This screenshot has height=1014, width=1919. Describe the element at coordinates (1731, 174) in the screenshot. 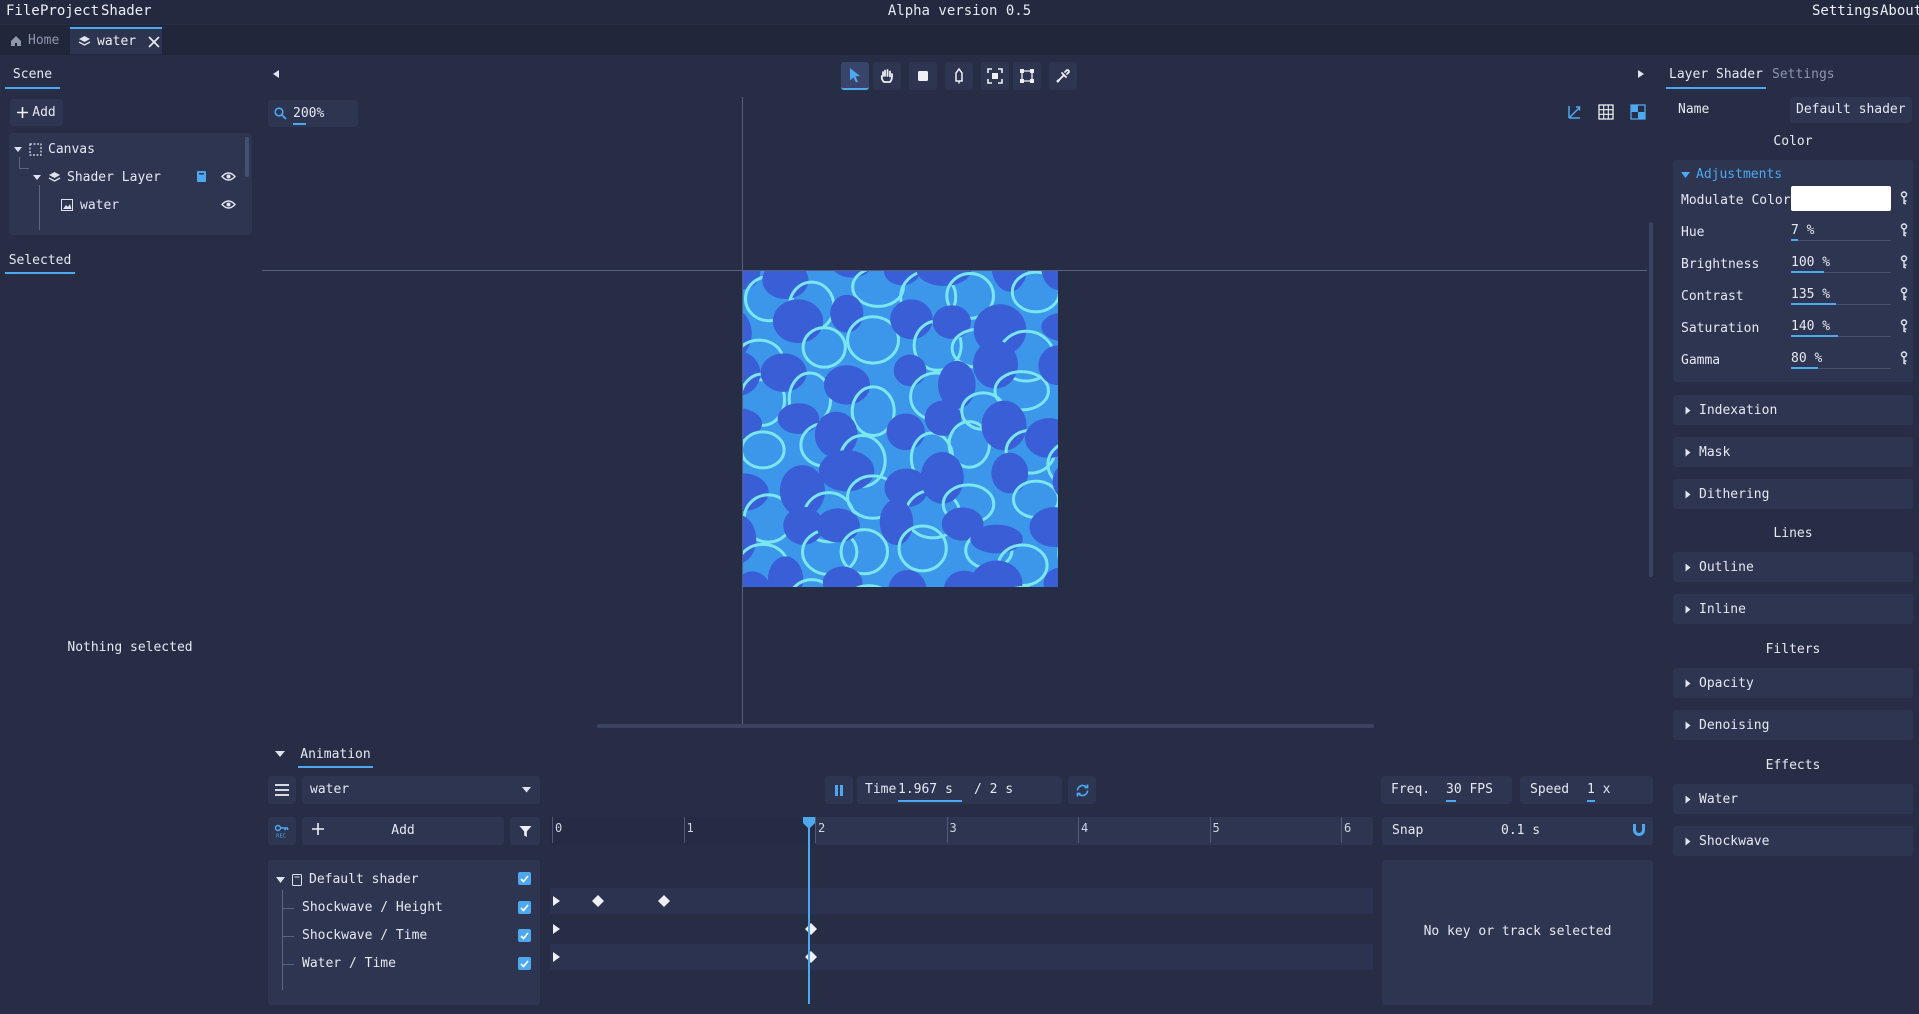

I see `adjustments-header: Adjustments` at that location.